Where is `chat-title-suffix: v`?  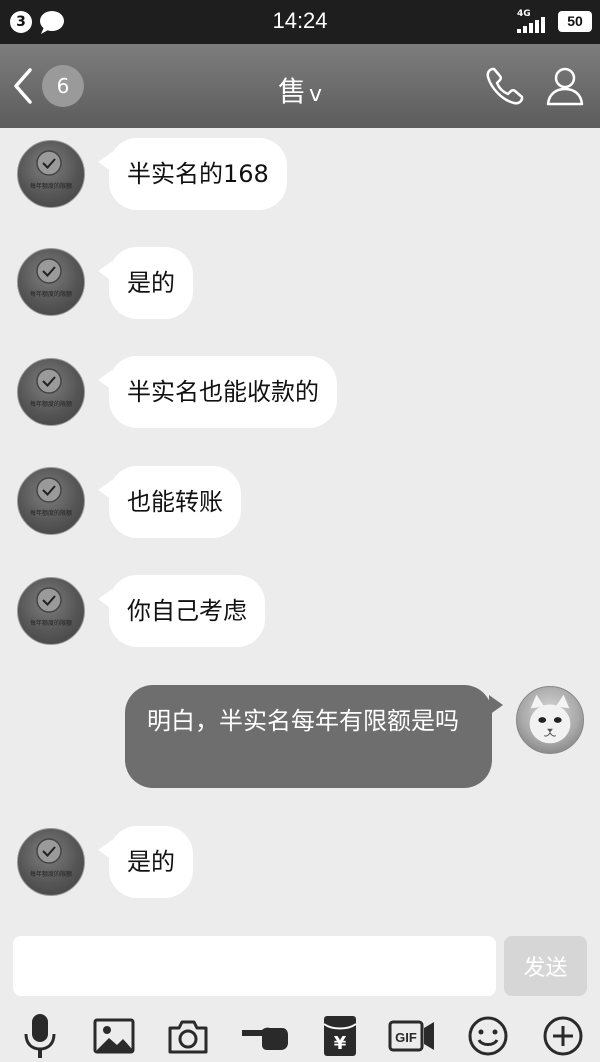 chat-title-suffix: v is located at coordinates (315, 94).